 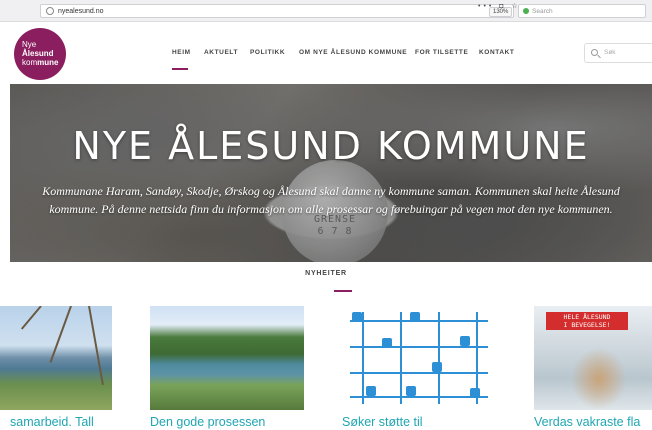 What do you see at coordinates (587, 317) in the screenshot?
I see `card-4-banner-line-1: HELE ÅLESUND` at bounding box center [587, 317].